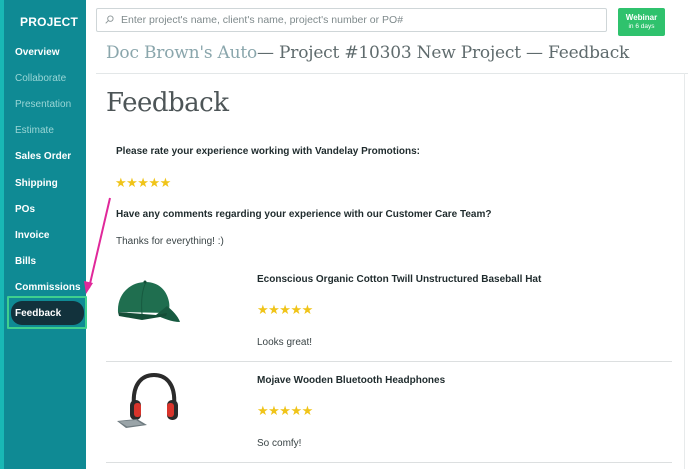 The image size is (688, 469). Describe the element at coordinates (36, 183) in the screenshot. I see `sidebar-item-shipping: Shipping` at that location.